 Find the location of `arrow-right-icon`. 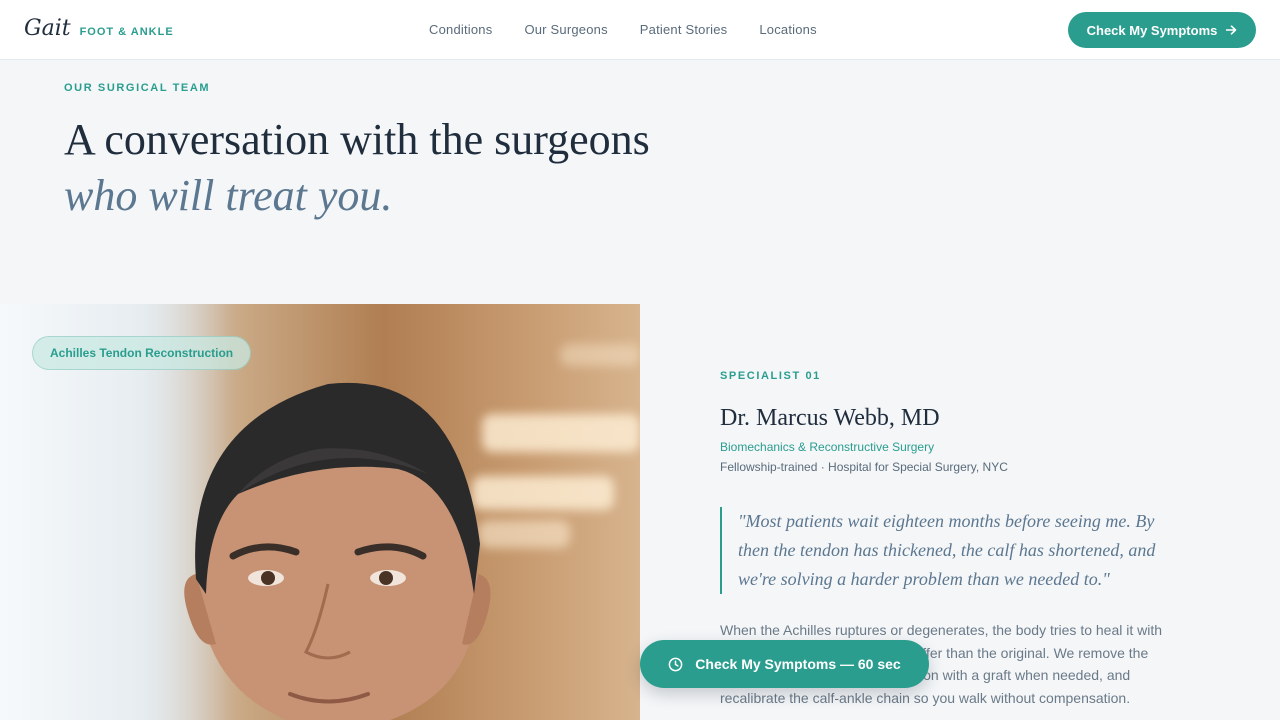

arrow-right-icon is located at coordinates (1231, 30).